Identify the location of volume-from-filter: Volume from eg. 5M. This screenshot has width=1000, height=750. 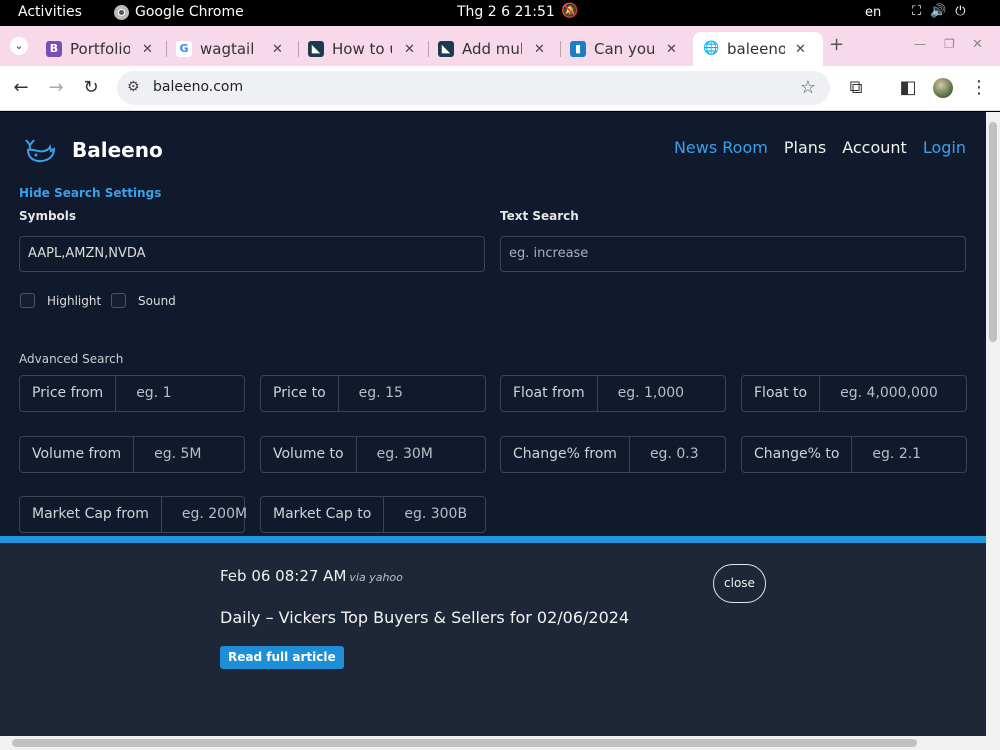
(132, 454).